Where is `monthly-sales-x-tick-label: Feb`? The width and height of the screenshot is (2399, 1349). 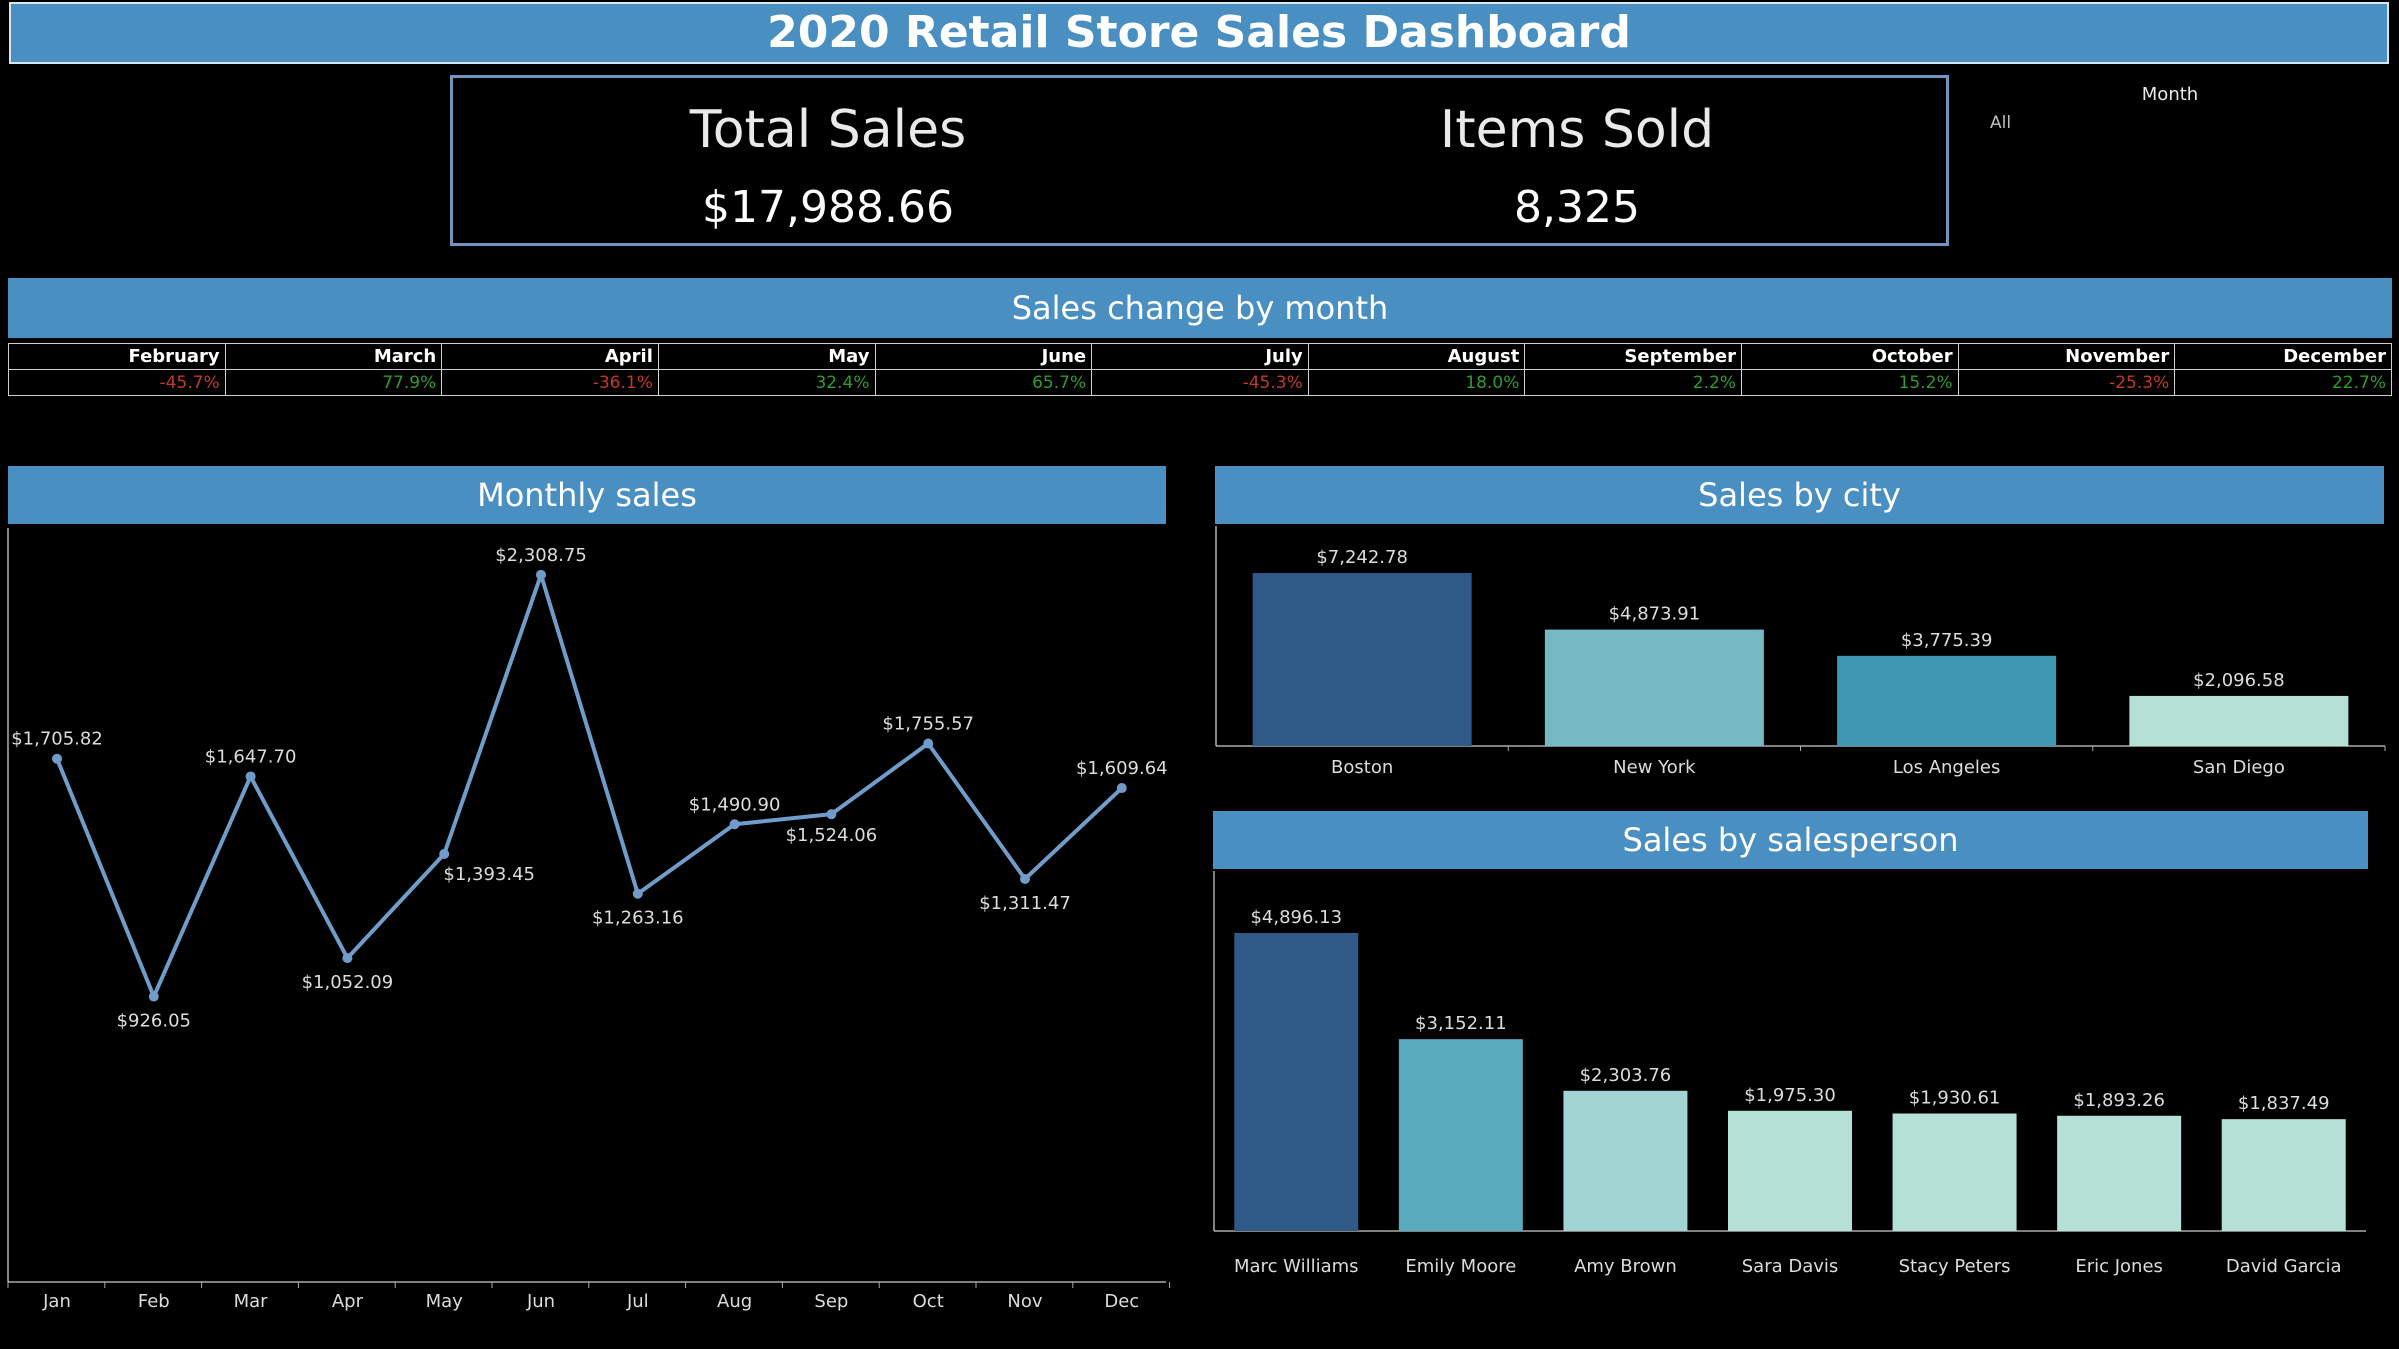
monthly-sales-x-tick-label: Feb is located at coordinates (154, 1301).